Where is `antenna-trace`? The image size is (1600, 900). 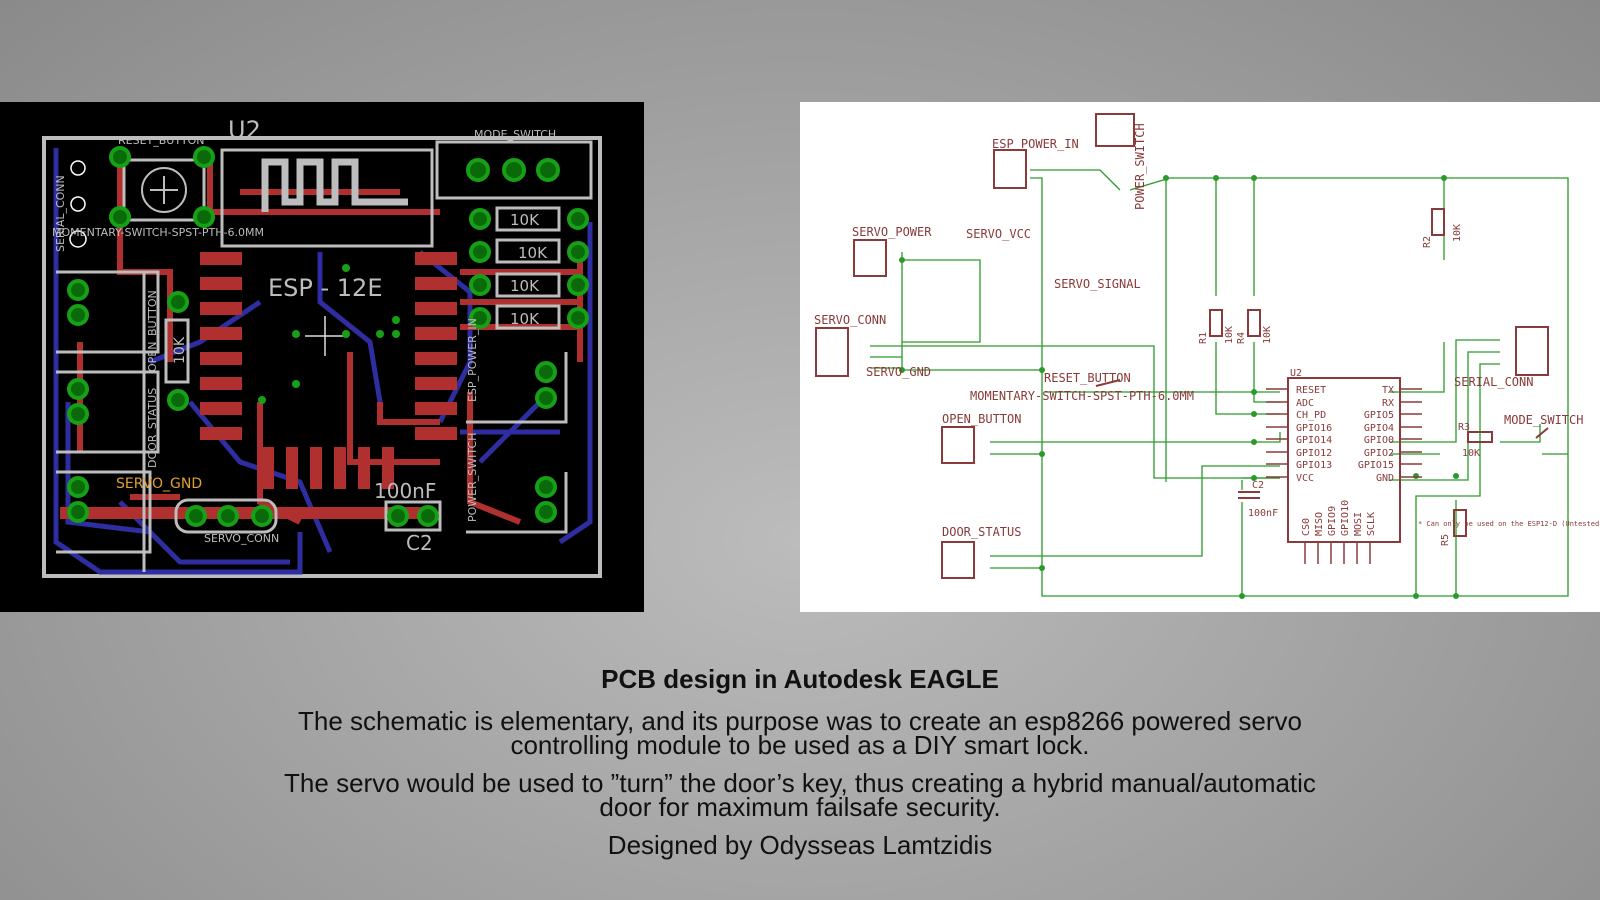 antenna-trace is located at coordinates (334, 185).